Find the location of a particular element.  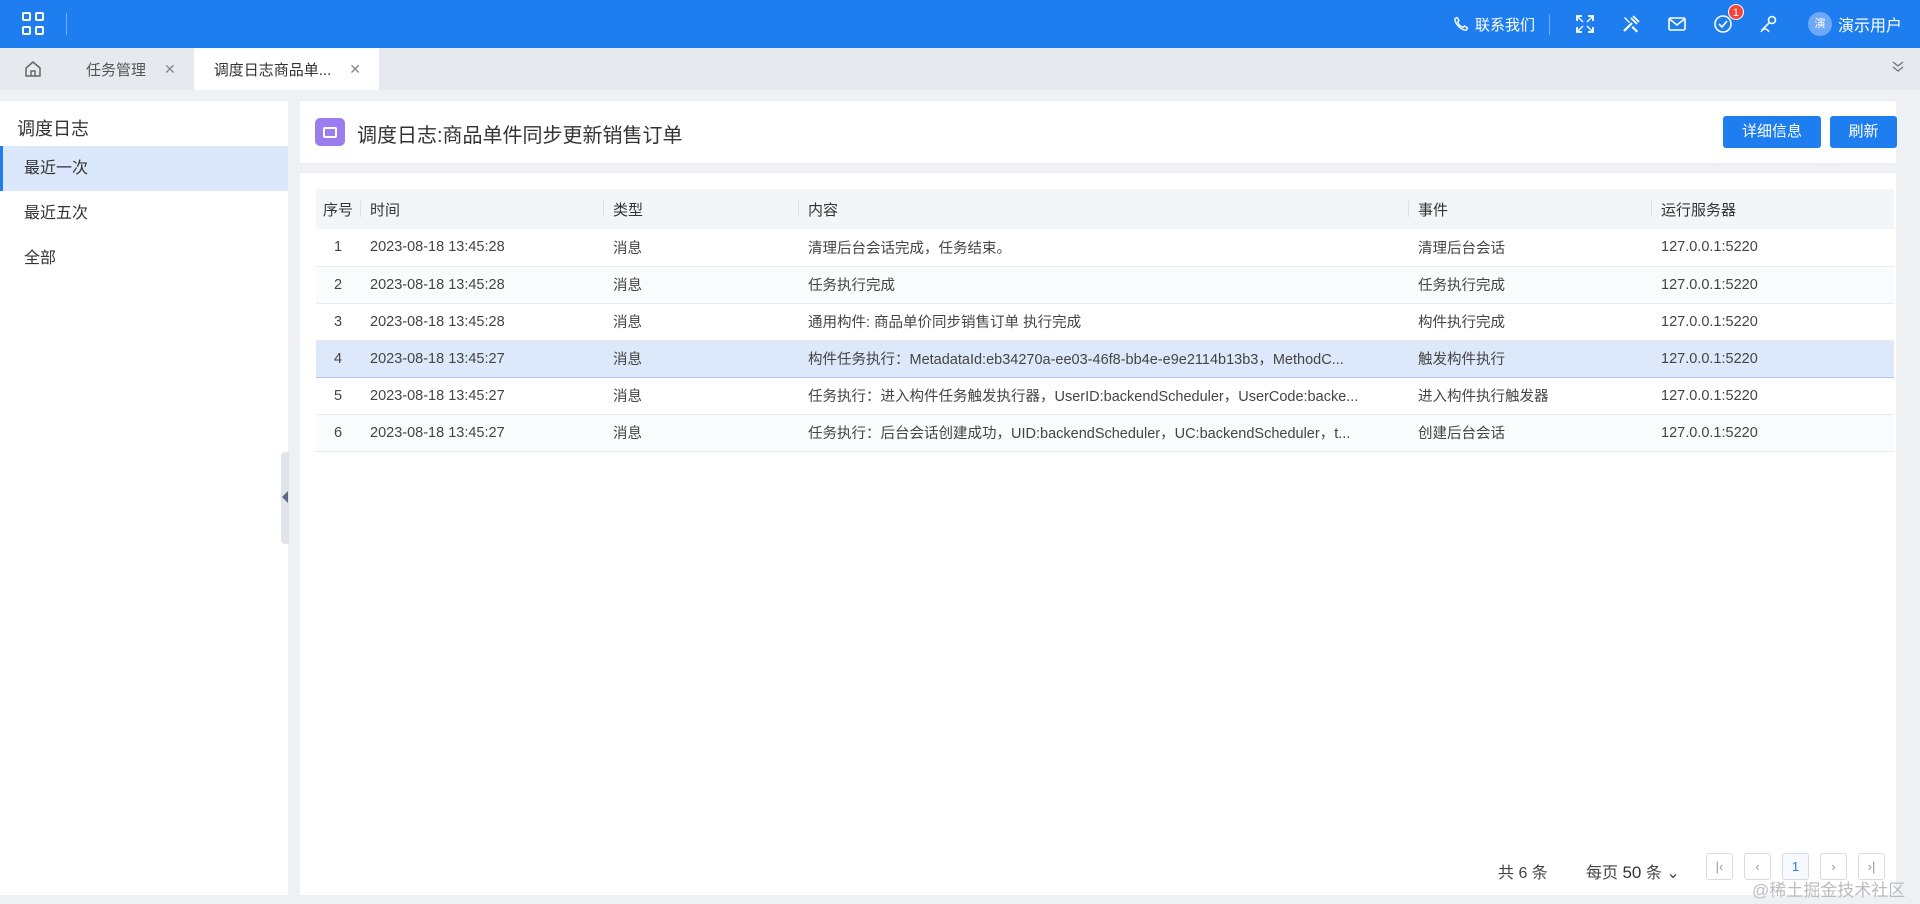

contact-us-link: 联系我们 is located at coordinates (1501, 24).